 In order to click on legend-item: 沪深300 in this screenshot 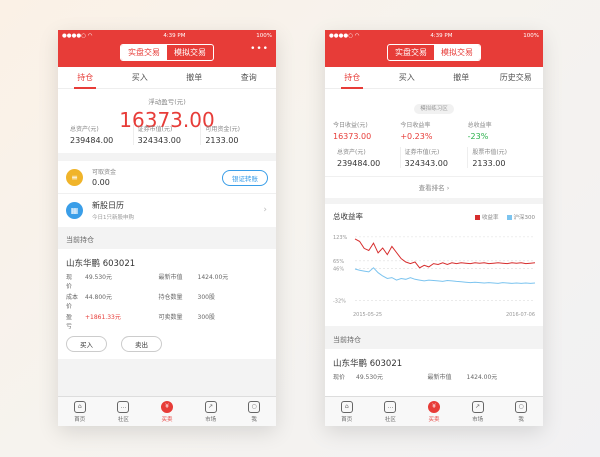, I will do `click(521, 217)`.